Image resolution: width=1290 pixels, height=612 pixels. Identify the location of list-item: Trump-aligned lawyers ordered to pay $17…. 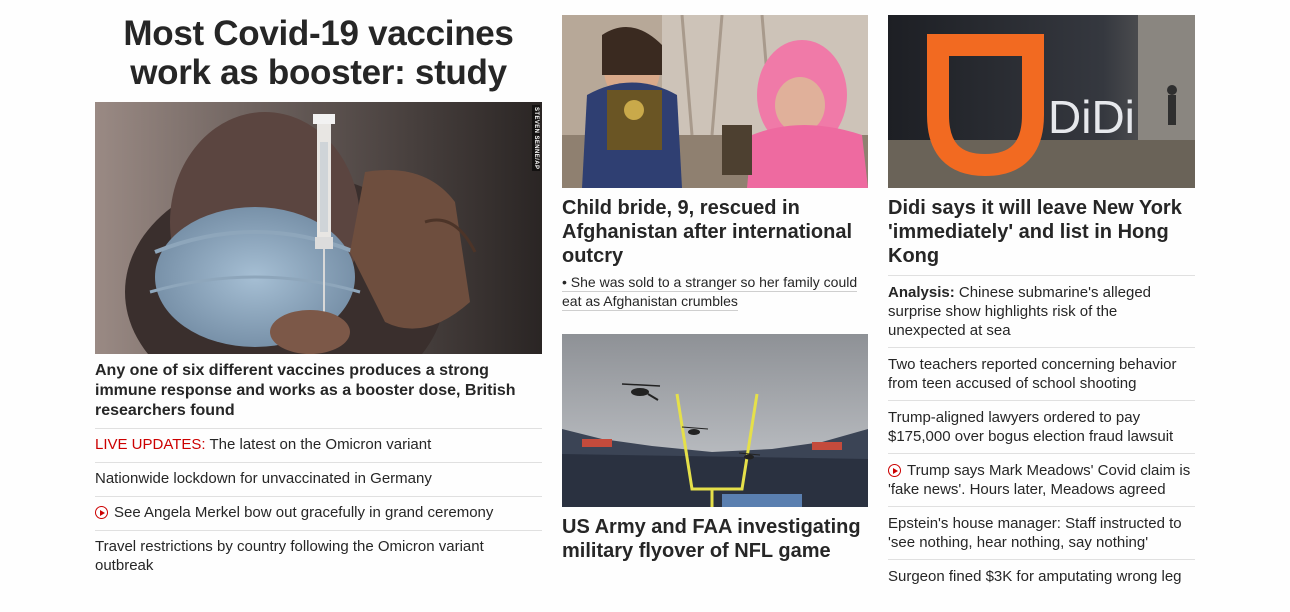
(1041, 426).